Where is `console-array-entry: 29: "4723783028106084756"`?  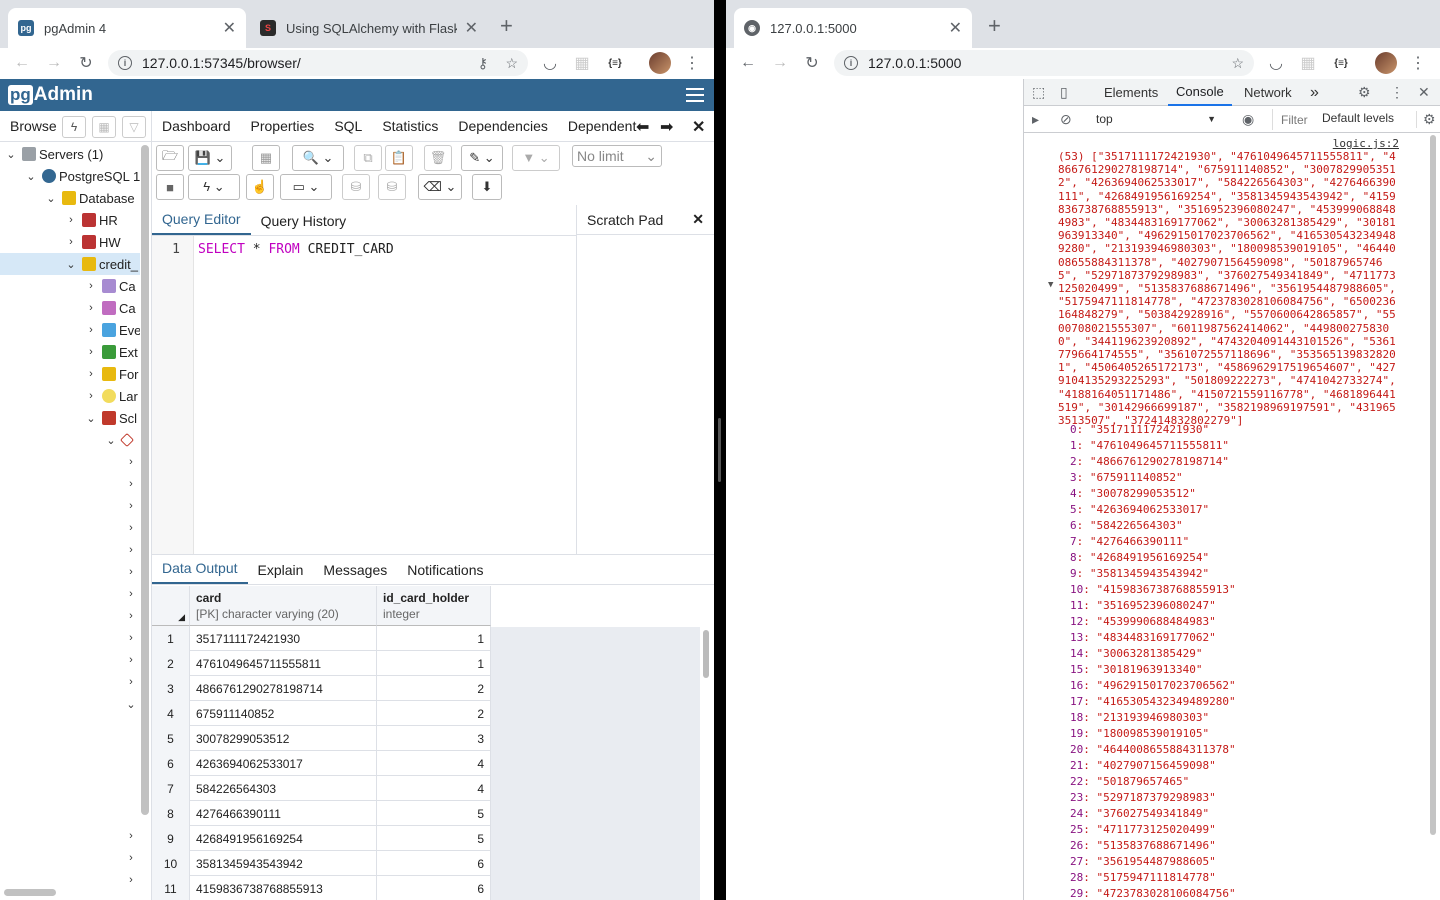
console-array-entry: 29: "4723783028106084756" is located at coordinates (1153, 893).